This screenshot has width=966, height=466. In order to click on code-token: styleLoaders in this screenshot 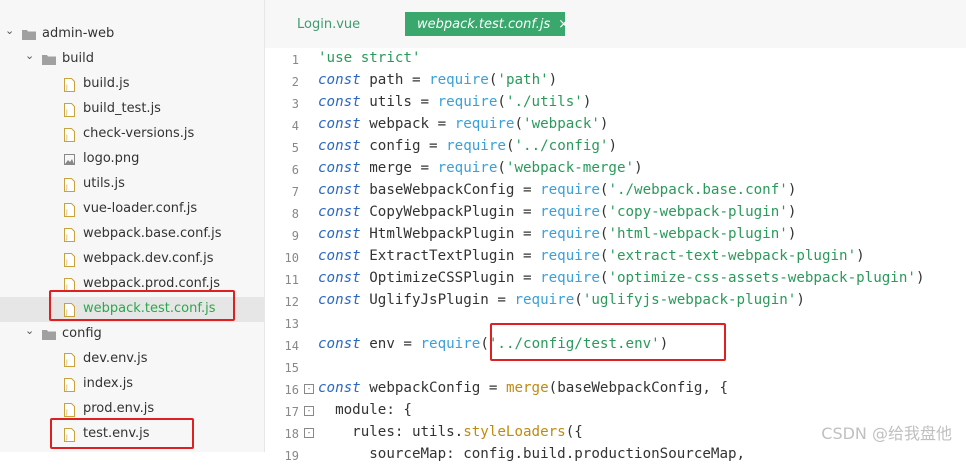, I will do `click(514, 432)`.